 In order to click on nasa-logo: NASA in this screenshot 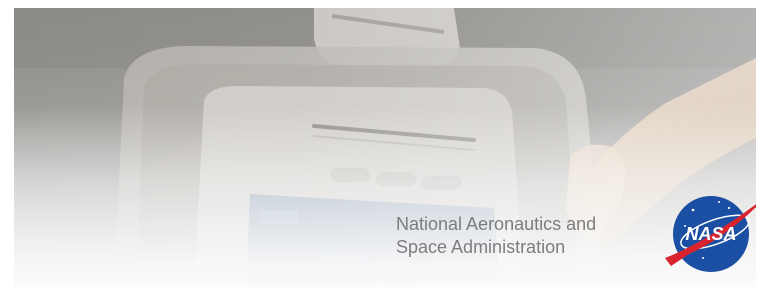, I will do `click(710, 234)`.